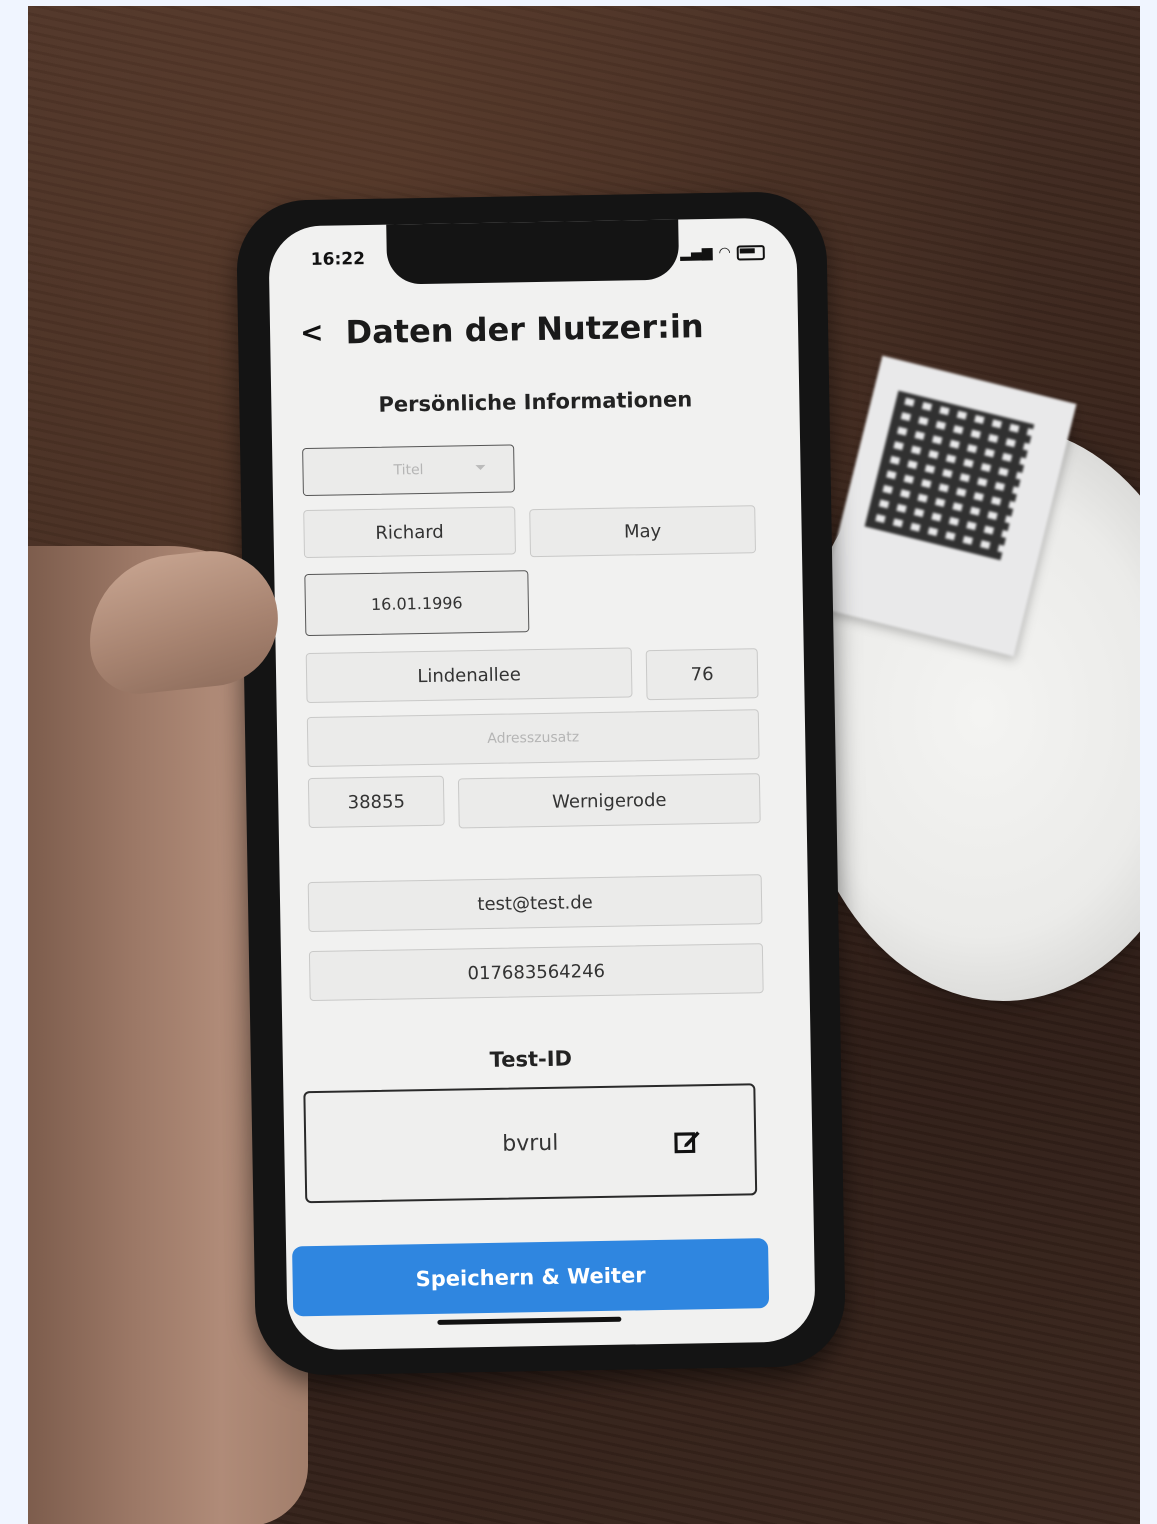 This screenshot has width=1157, height=1524. What do you see at coordinates (536, 972) in the screenshot?
I see `phone-field: 017683564246` at bounding box center [536, 972].